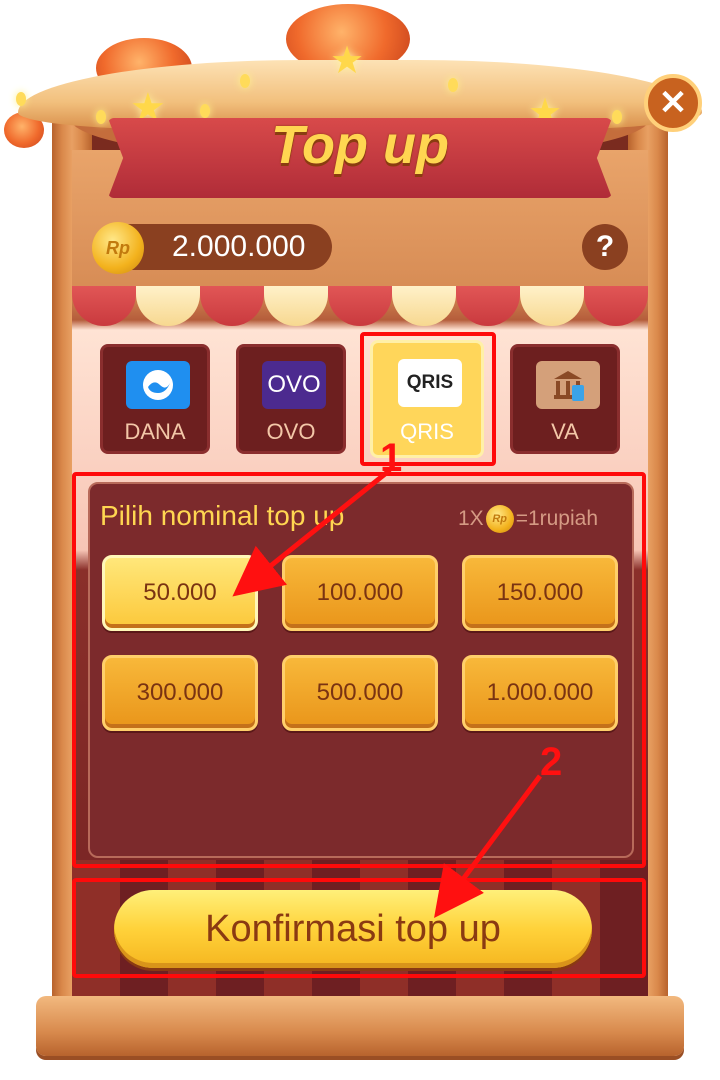 The height and width of the screenshot is (1080, 720). Describe the element at coordinates (291, 431) in the screenshot. I see `tab-label: OVO` at that location.